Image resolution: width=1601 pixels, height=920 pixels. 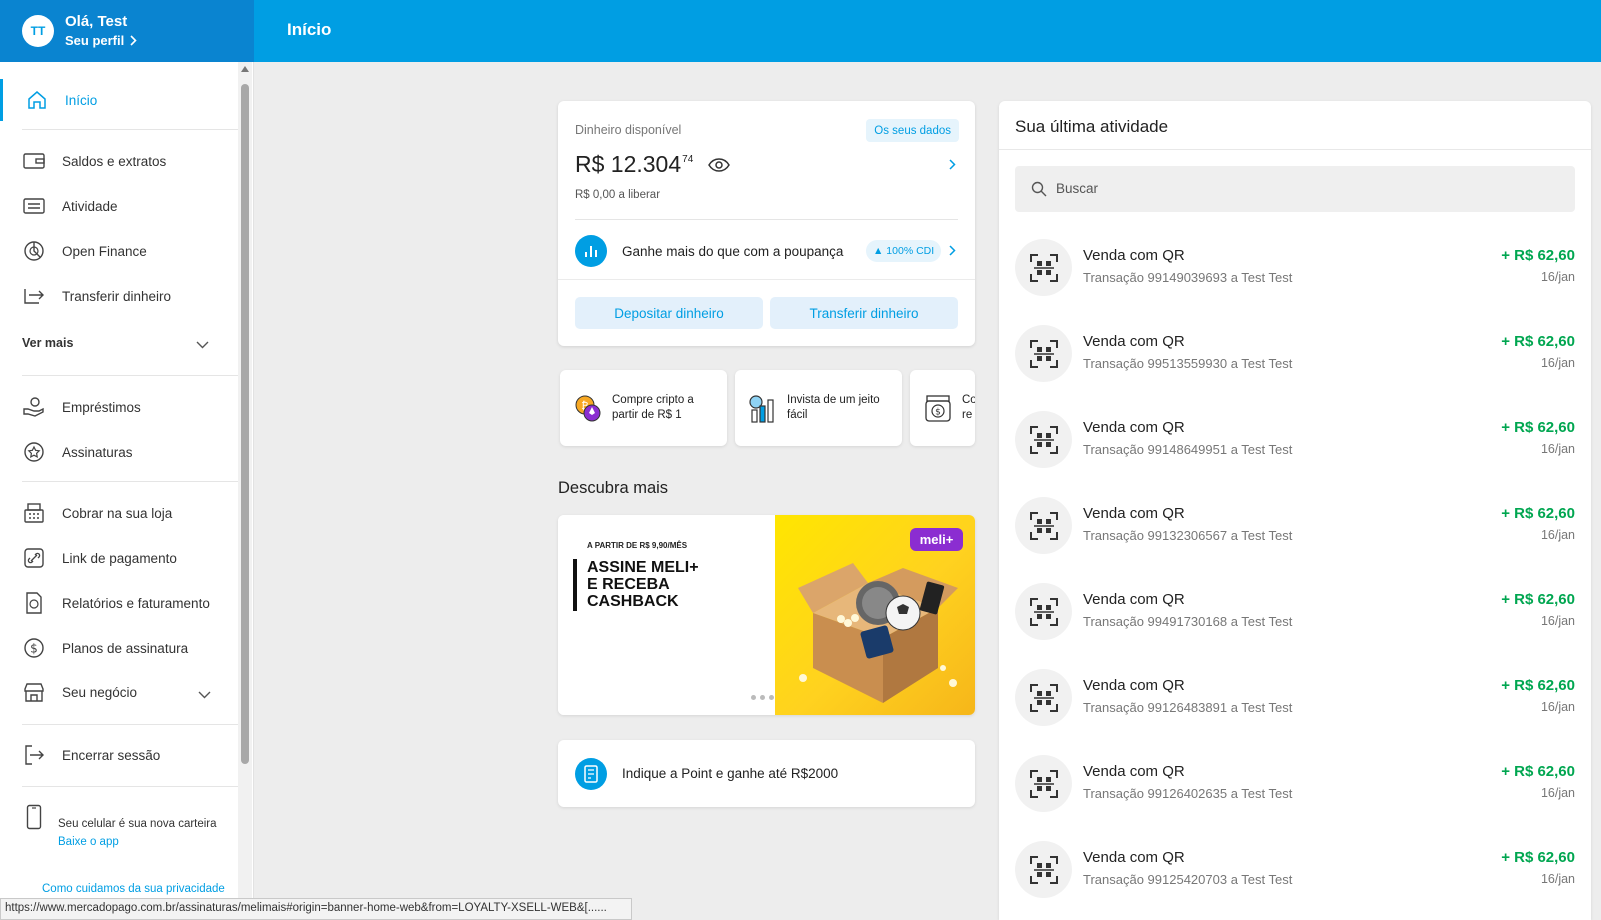 What do you see at coordinates (119, 407) in the screenshot?
I see `sidebar-item-emprestimos: Empréstimos` at bounding box center [119, 407].